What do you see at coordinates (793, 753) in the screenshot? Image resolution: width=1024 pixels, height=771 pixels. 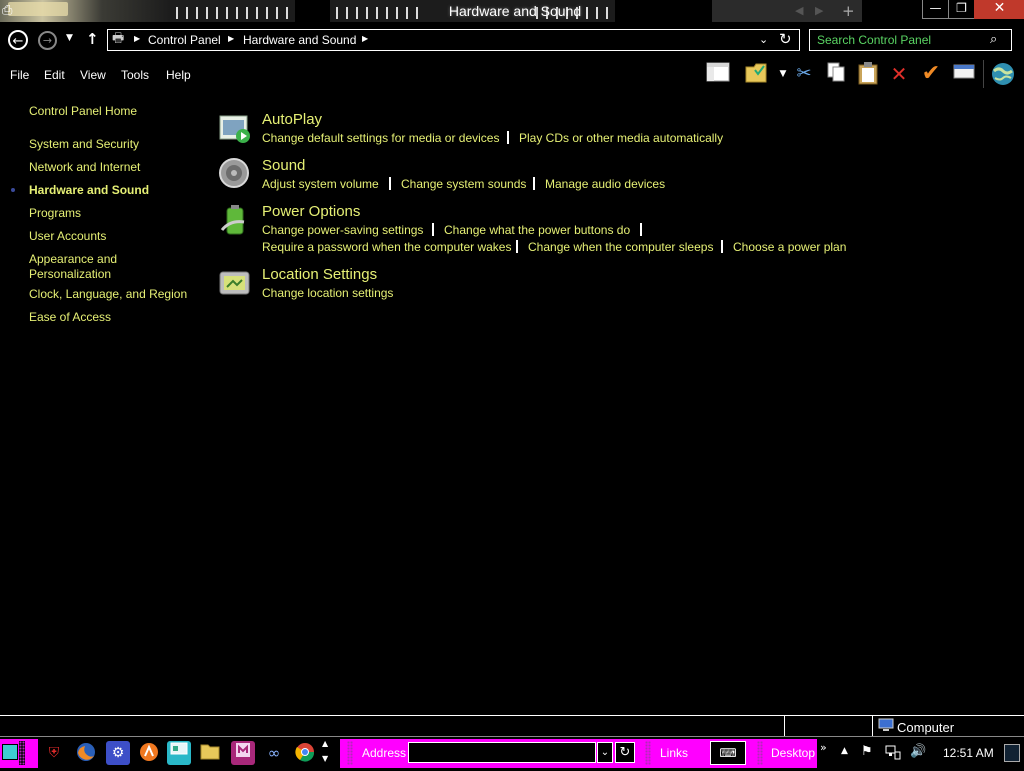 I see `taskbar-desktop-label: Desktop` at bounding box center [793, 753].